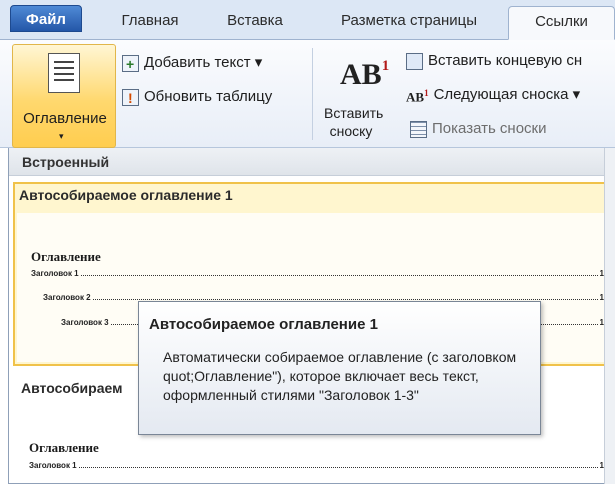 The image size is (615, 484). What do you see at coordinates (361, 74) in the screenshot?
I see `ab-text: AB` at bounding box center [361, 74].